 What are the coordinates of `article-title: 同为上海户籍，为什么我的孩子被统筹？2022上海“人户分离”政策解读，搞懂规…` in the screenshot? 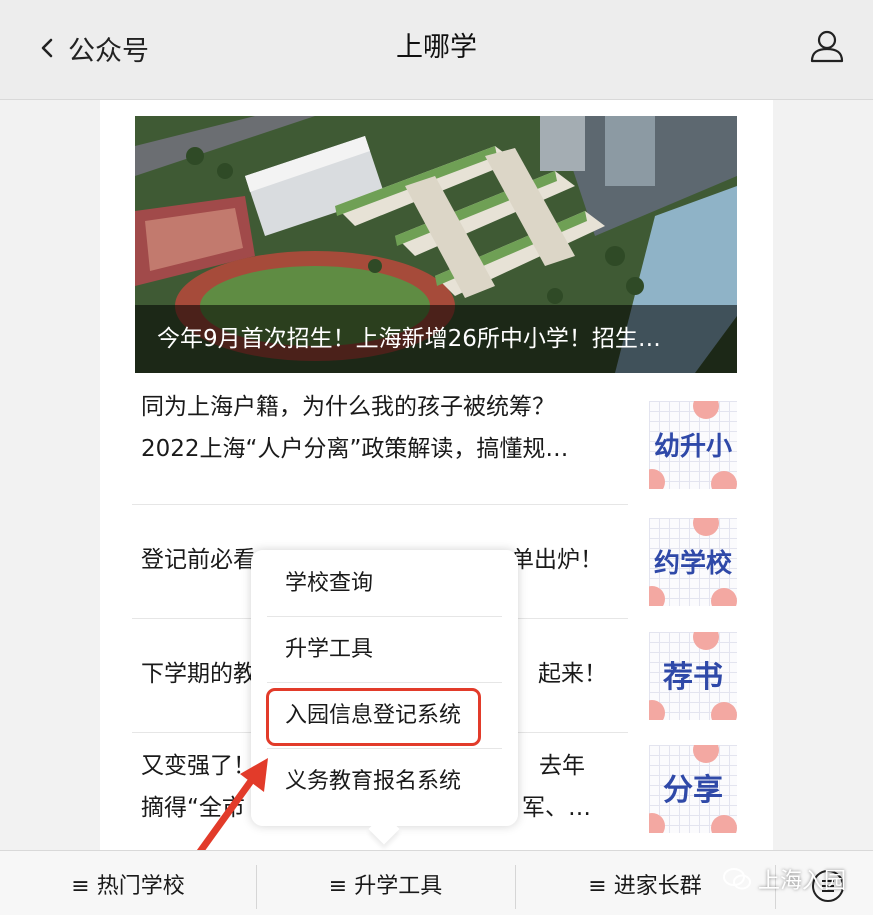 It's located at (355, 428).